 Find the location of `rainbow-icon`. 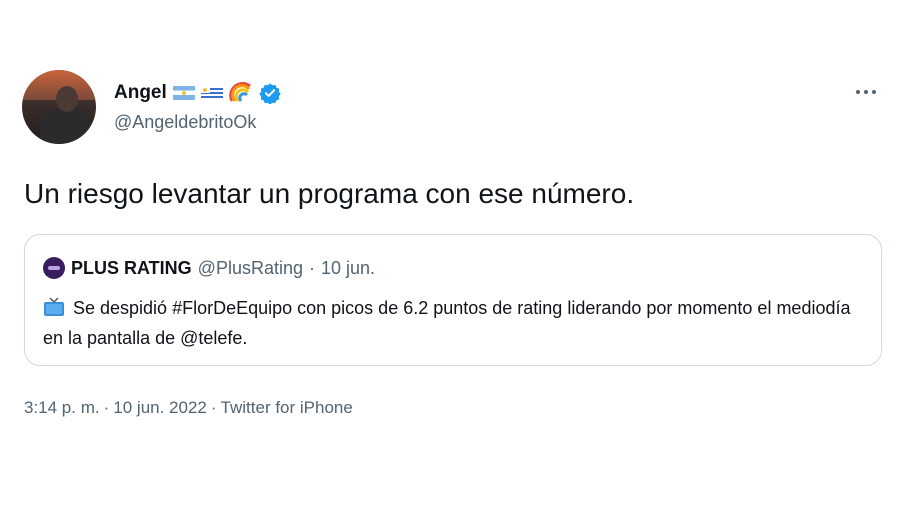

rainbow-icon is located at coordinates (239, 92).